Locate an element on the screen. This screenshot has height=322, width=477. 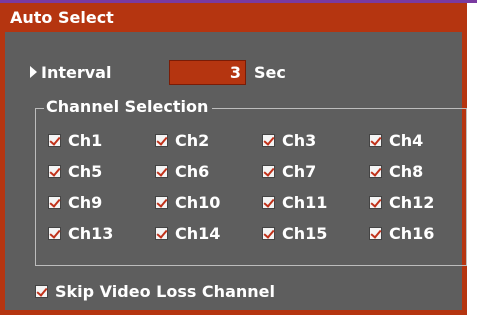
channel-label: Ch13 is located at coordinates (91, 233).